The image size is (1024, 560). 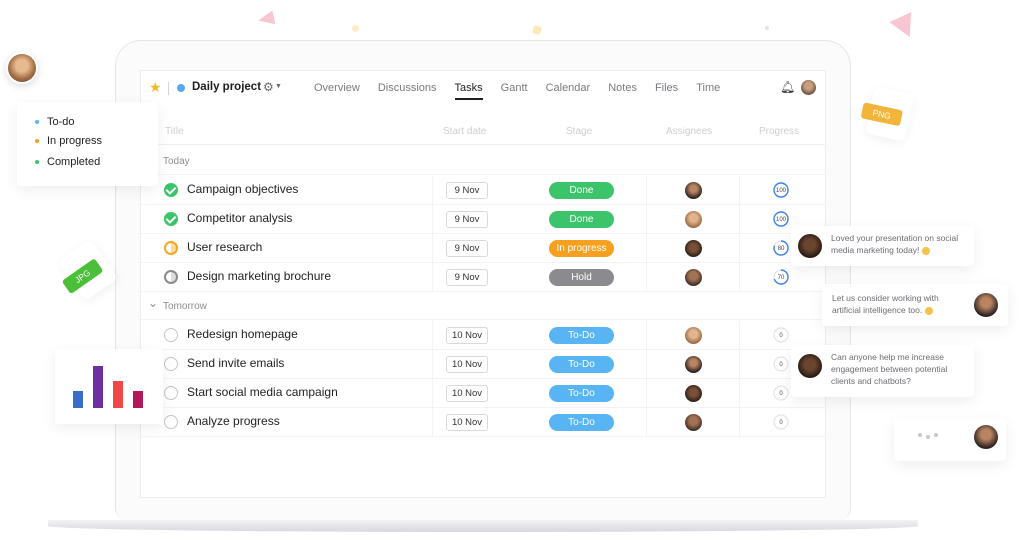 I want to click on task-title: Send invite emails, so click(x=235, y=363).